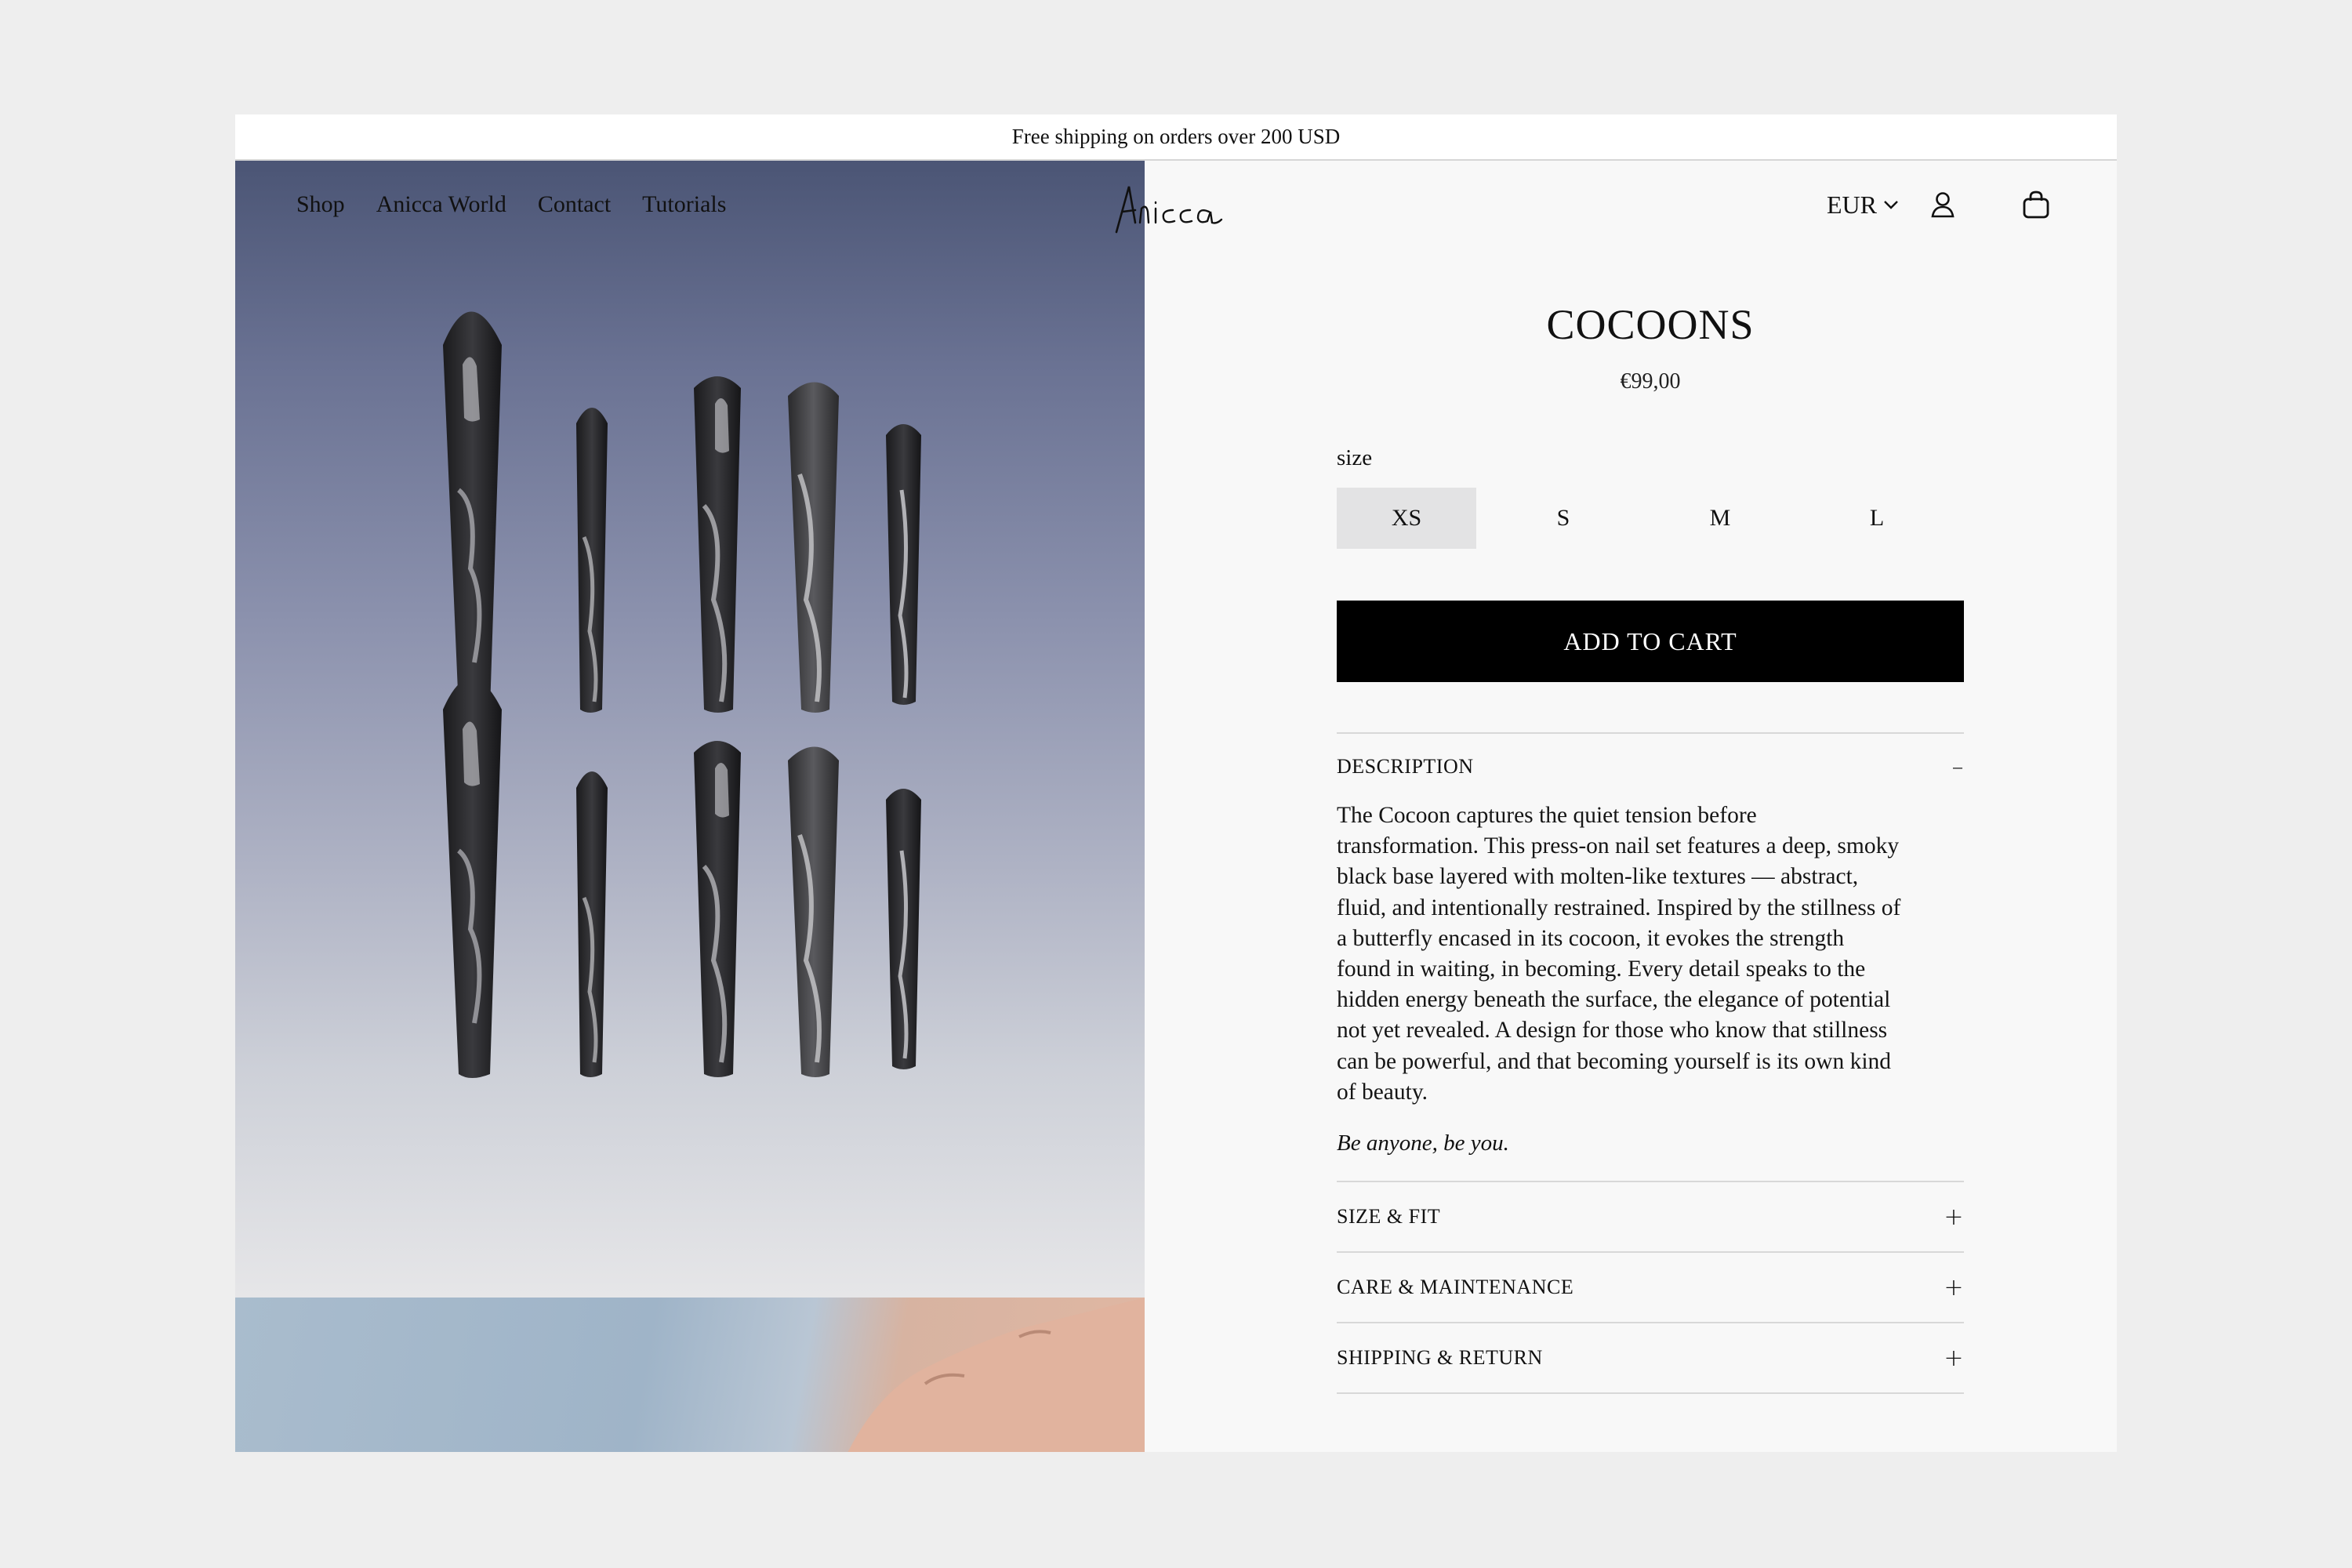 The height and width of the screenshot is (1568, 2352). I want to click on minus-icon: –, so click(1957, 767).